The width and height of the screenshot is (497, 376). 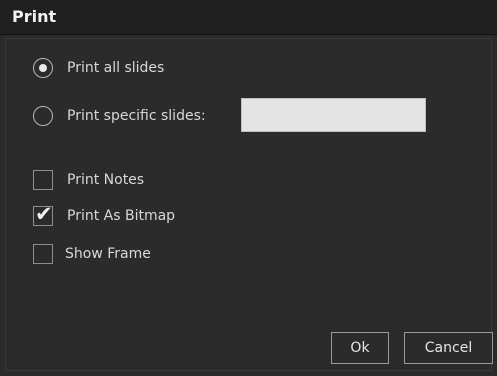 I want to click on print-specific-slides-radio, so click(x=43, y=116).